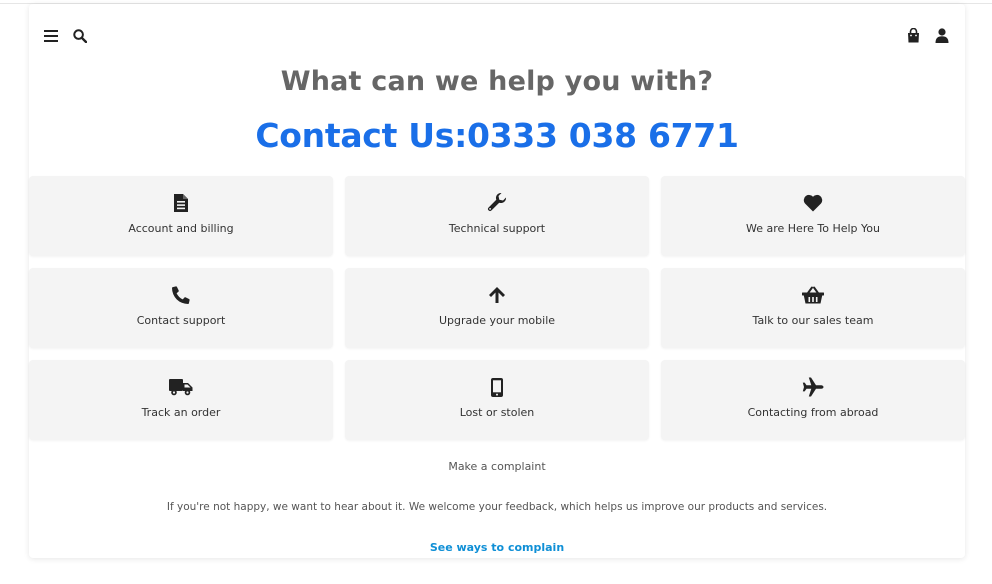 The image size is (992, 584). I want to click on tile-label: Contact support, so click(181, 320).